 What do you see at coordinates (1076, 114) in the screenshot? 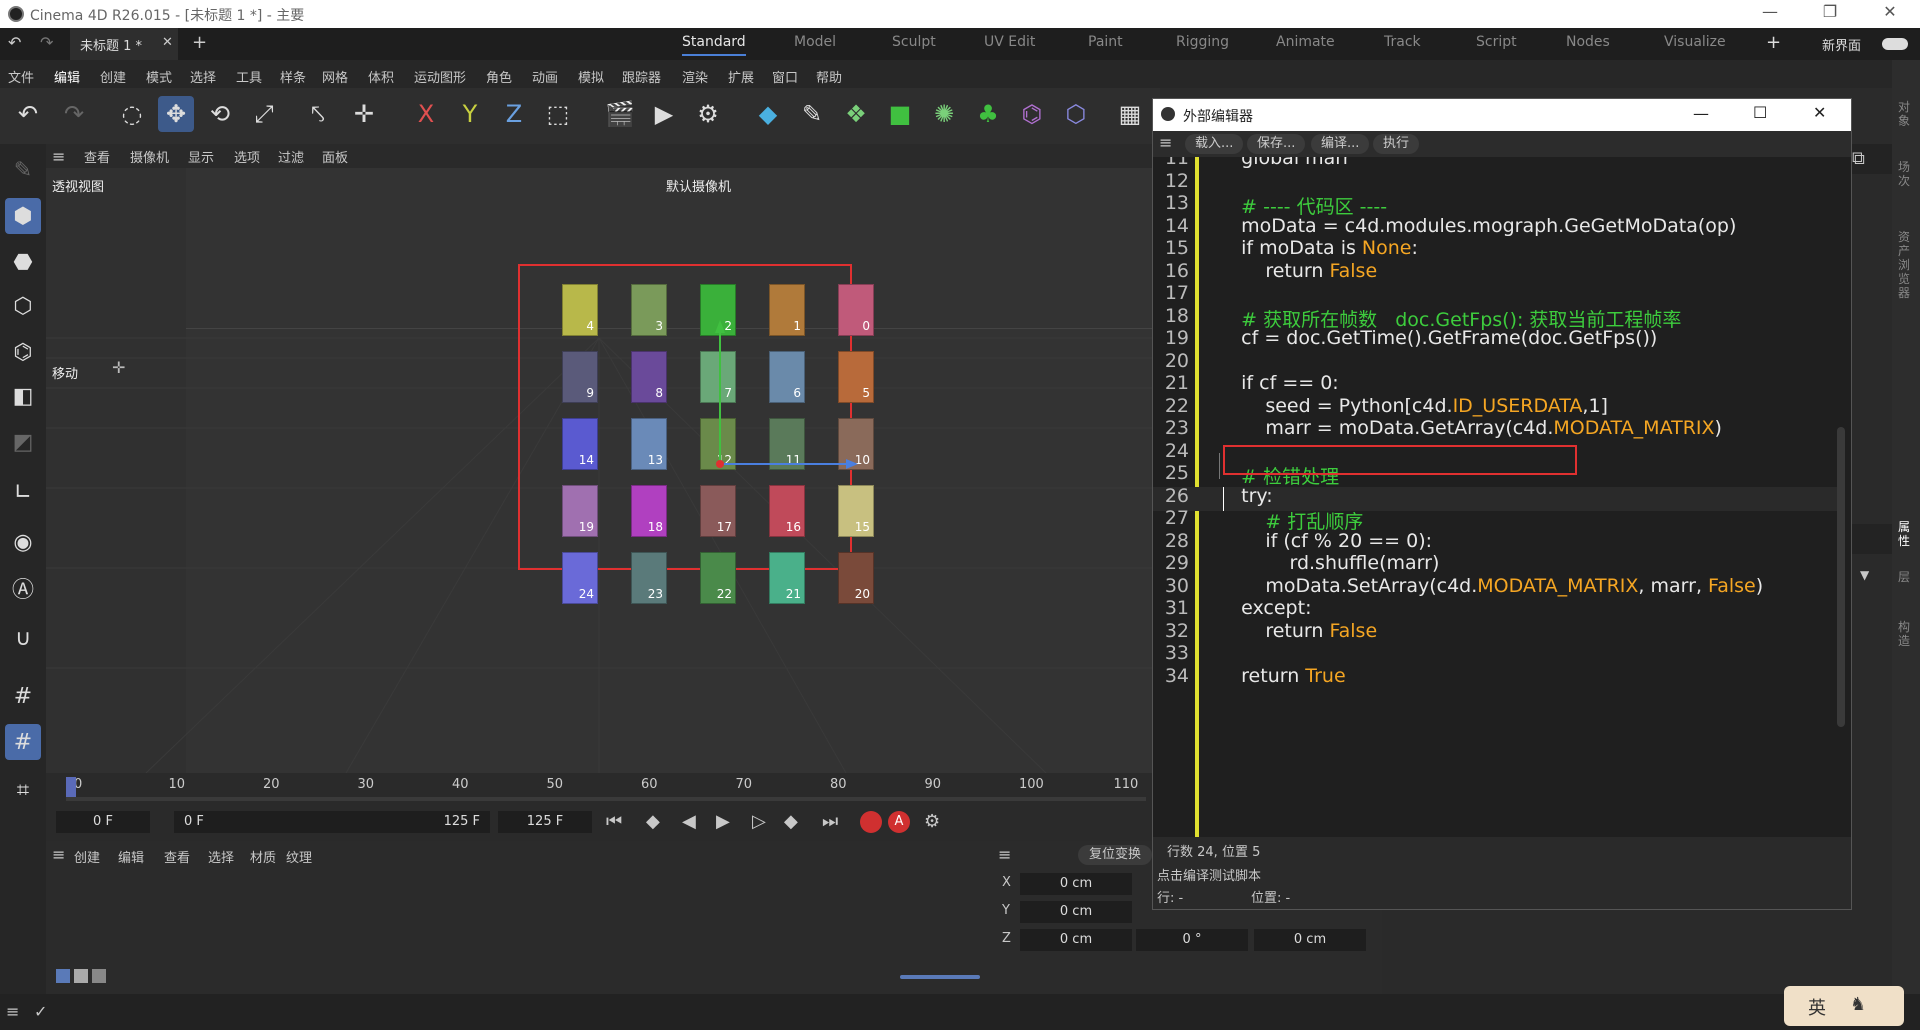
I see `field-icon: ⬡` at bounding box center [1076, 114].